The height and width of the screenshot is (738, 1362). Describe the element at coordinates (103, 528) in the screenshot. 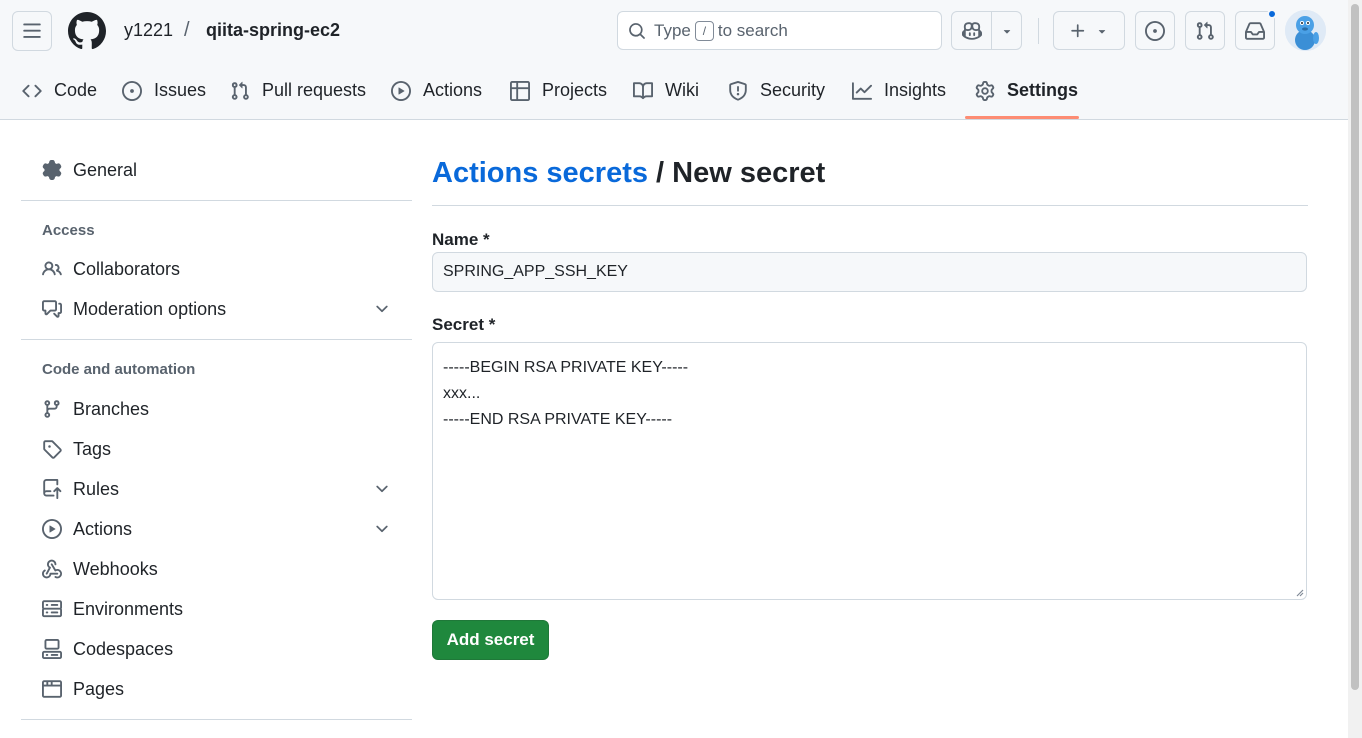

I see `sidebar-item-label: Actions` at that location.